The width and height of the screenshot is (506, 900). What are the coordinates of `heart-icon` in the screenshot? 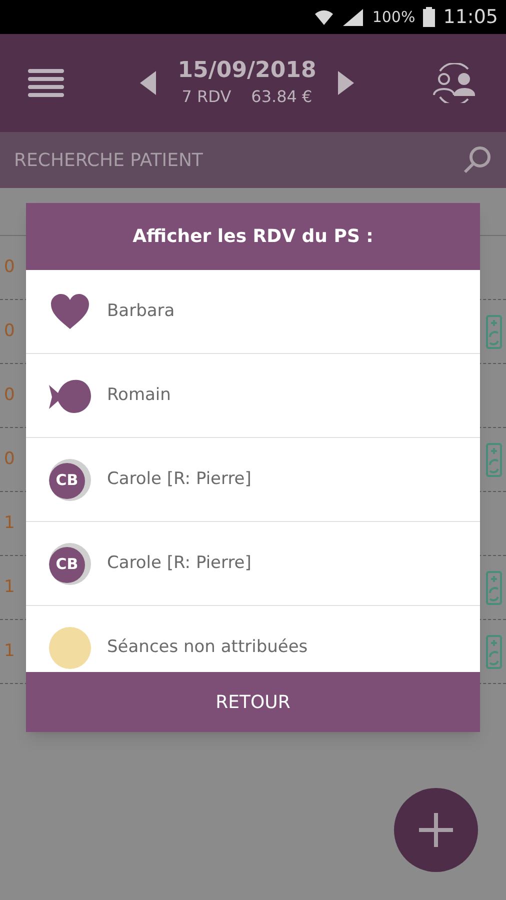 It's located at (70, 312).